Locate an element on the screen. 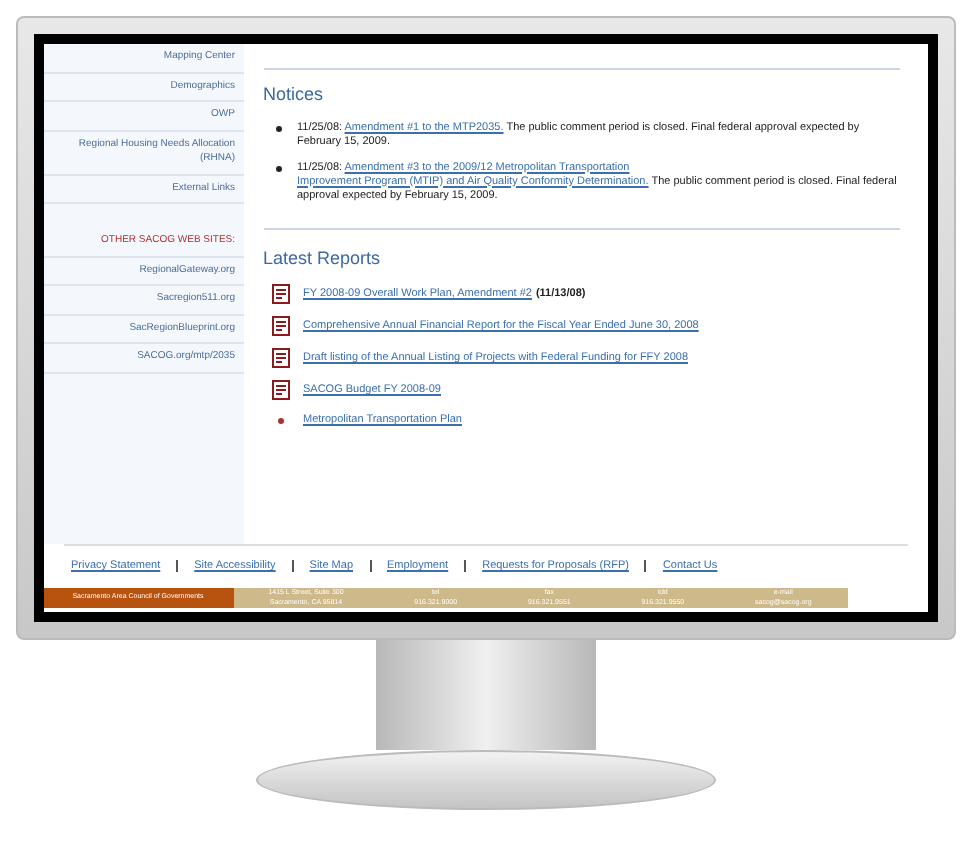  section-title: Latest Reports is located at coordinates (323, 258).